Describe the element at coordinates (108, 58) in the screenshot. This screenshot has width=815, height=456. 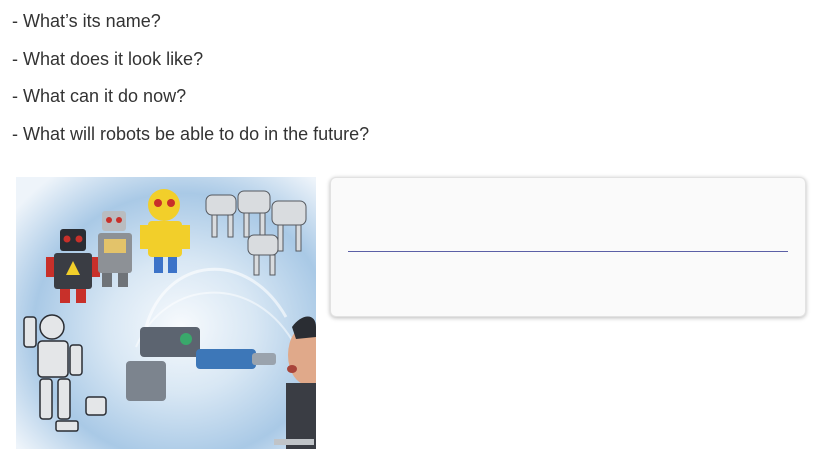
I see `question-appearance: - What does it look like?` at that location.